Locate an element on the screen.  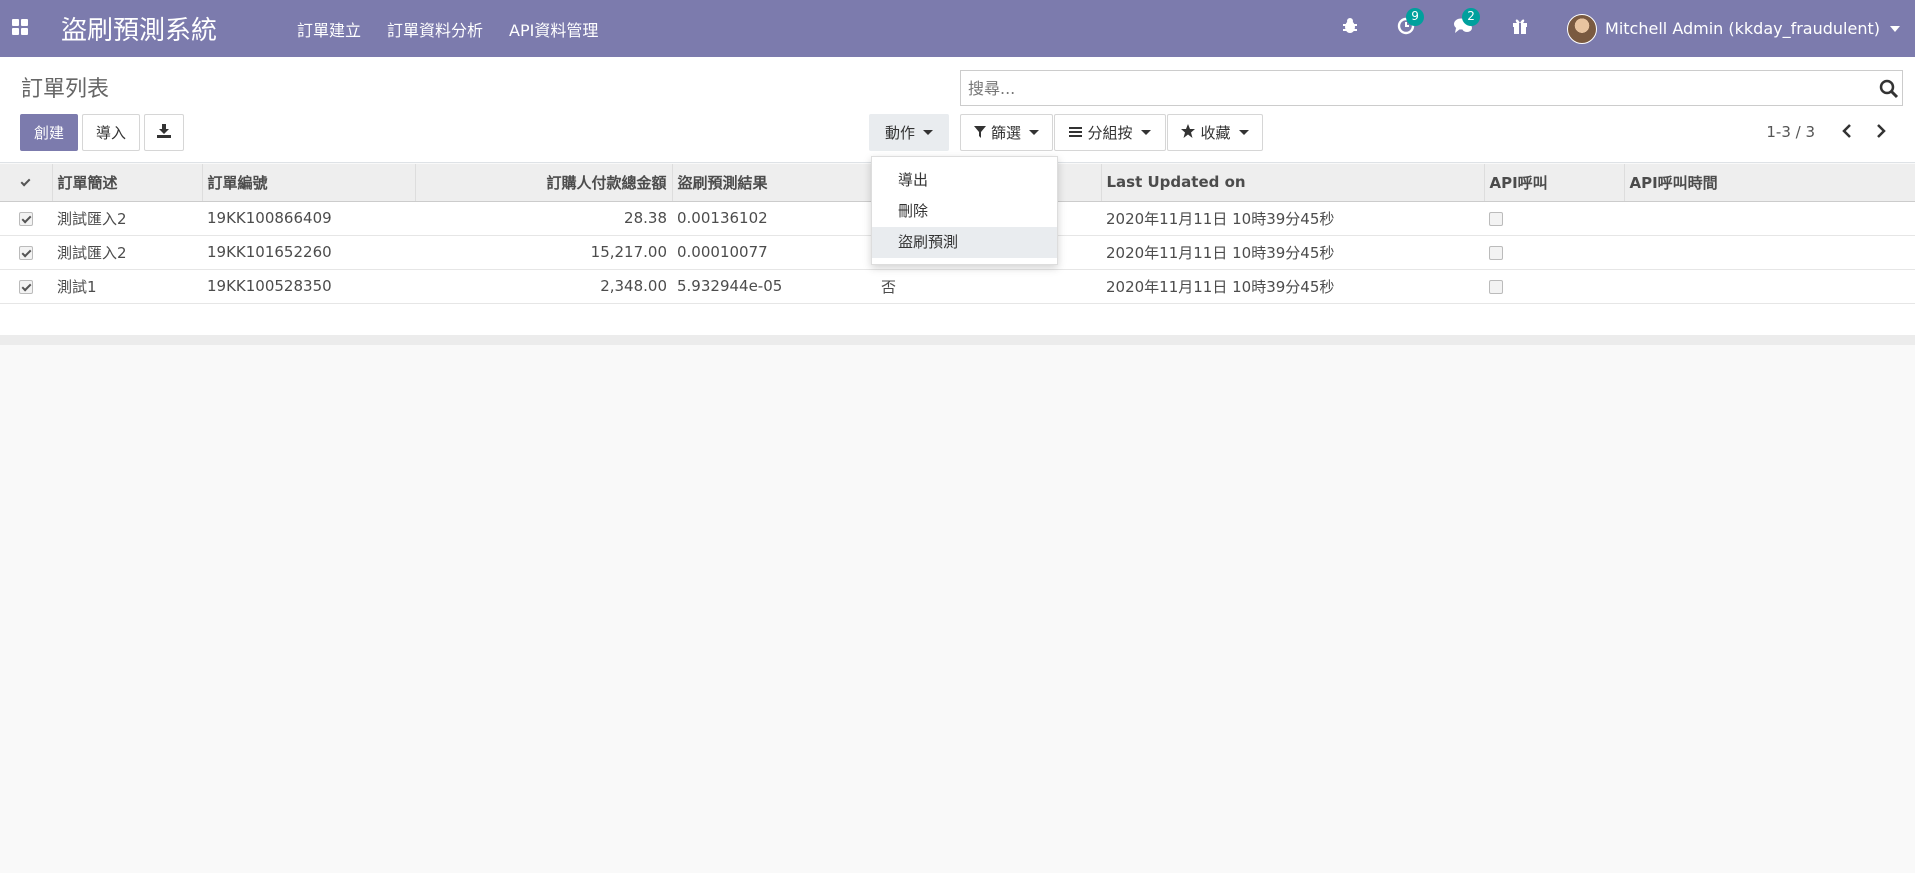
pager-previous-button is located at coordinates (1847, 133).